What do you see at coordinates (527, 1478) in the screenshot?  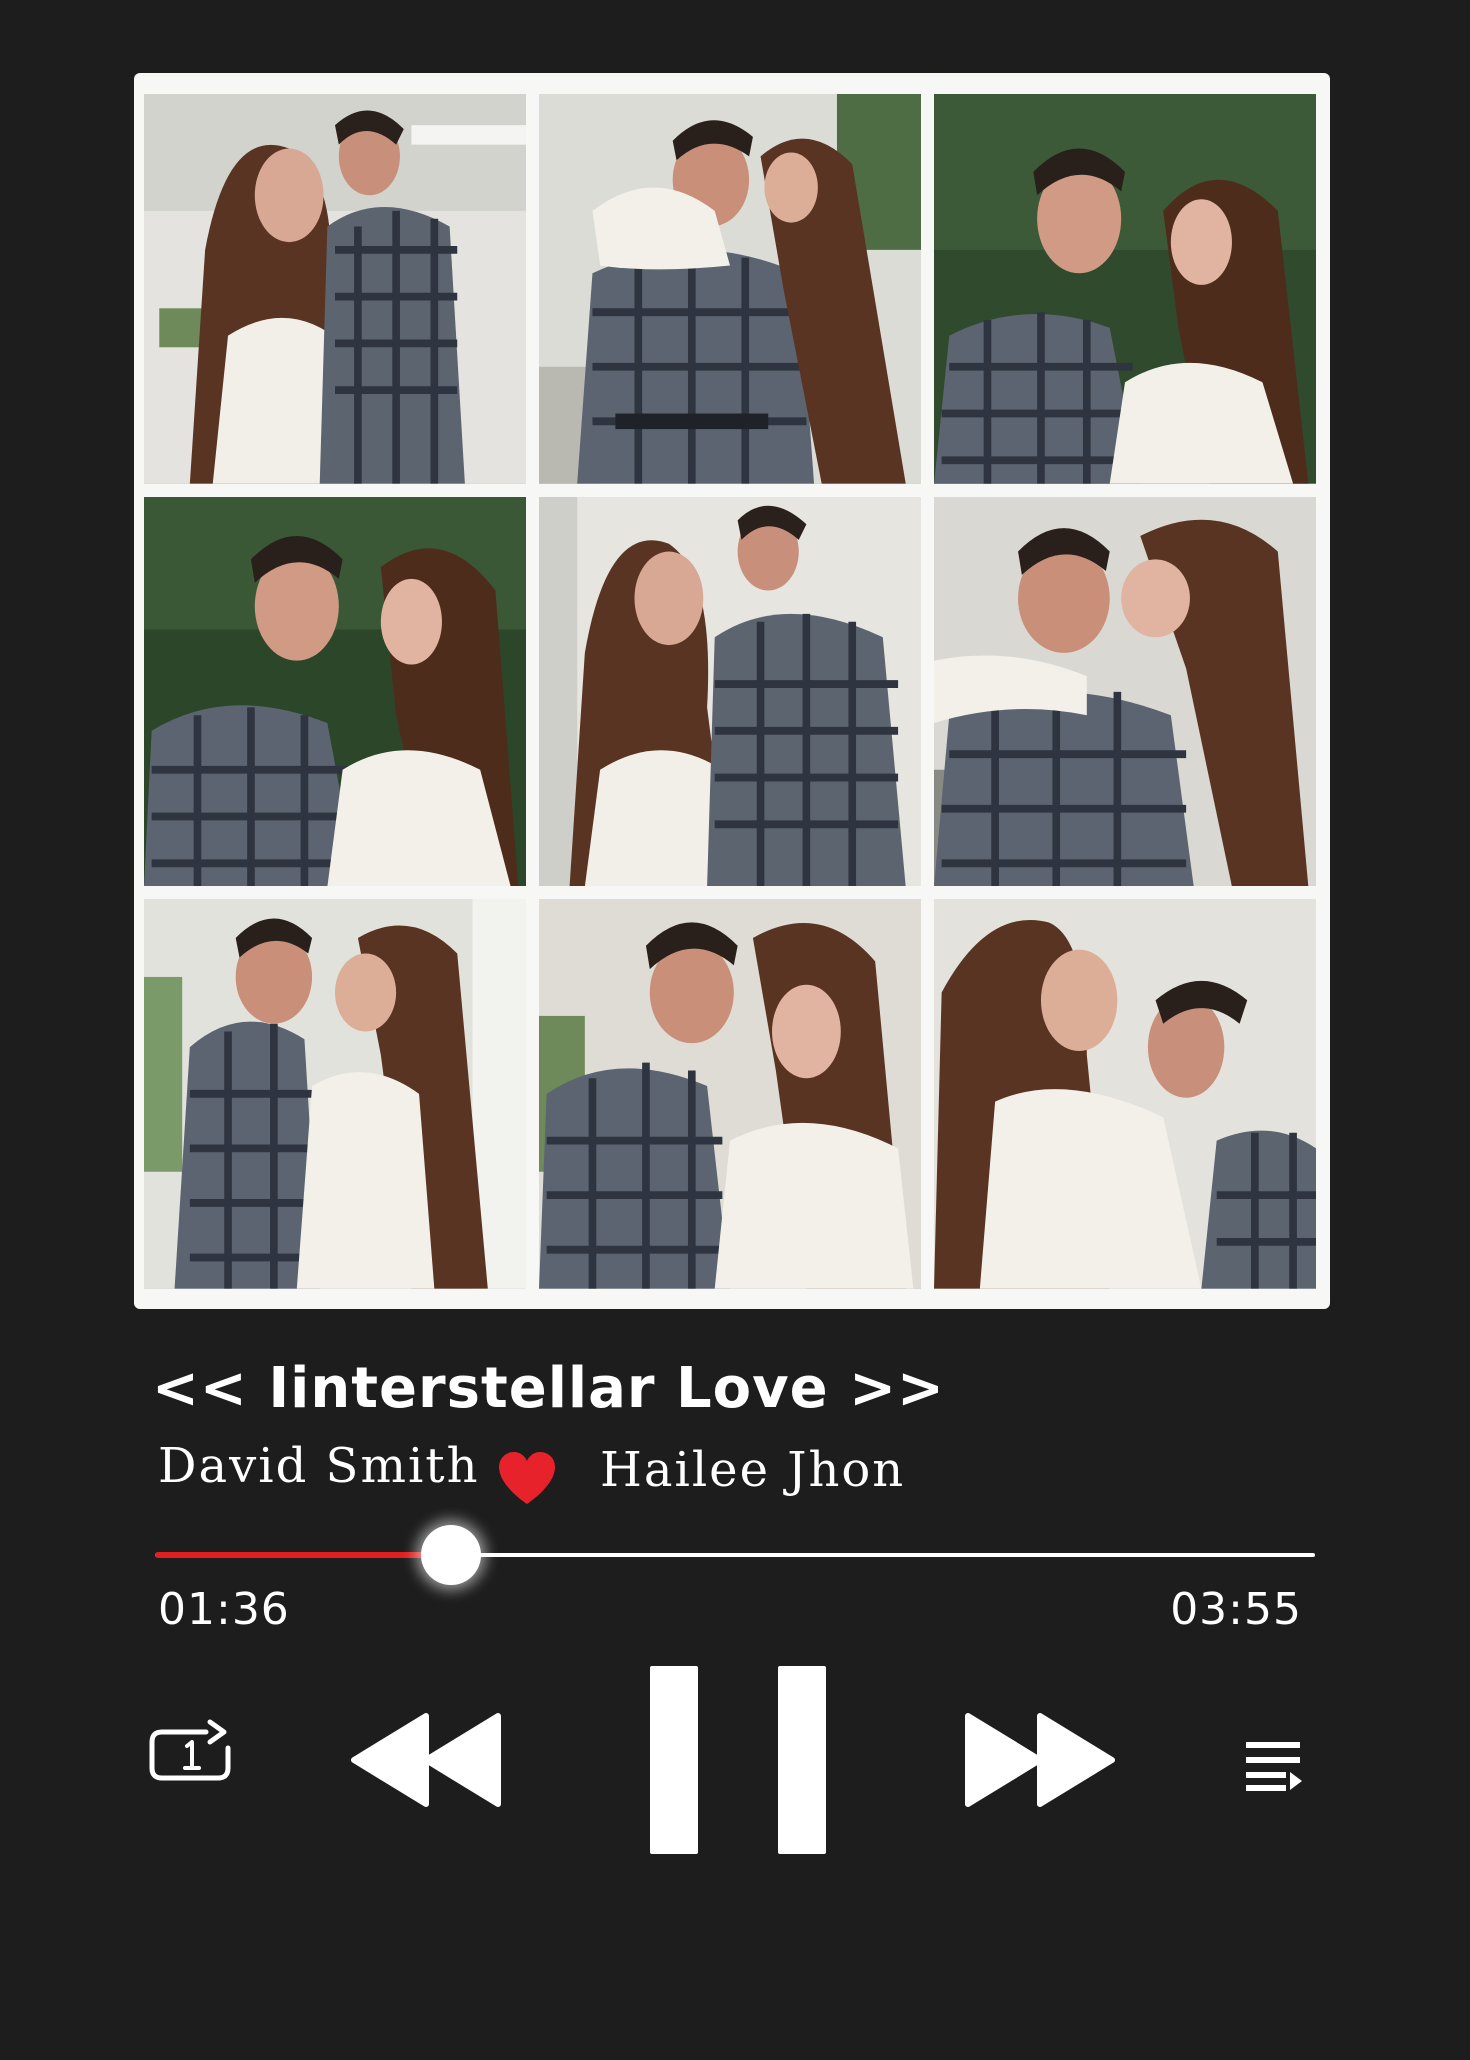 I see `heart-icon` at bounding box center [527, 1478].